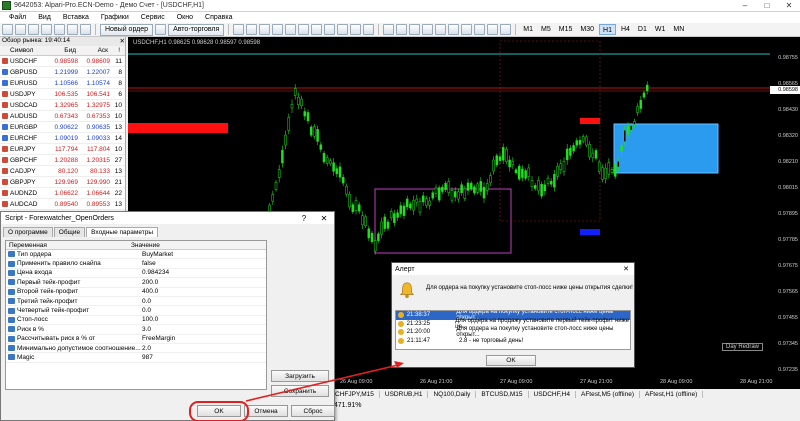  What do you see at coordinates (62, 127) in the screenshot?
I see `market-watch-row: EURGBP 0.90622 0.90635 13` at bounding box center [62, 127].